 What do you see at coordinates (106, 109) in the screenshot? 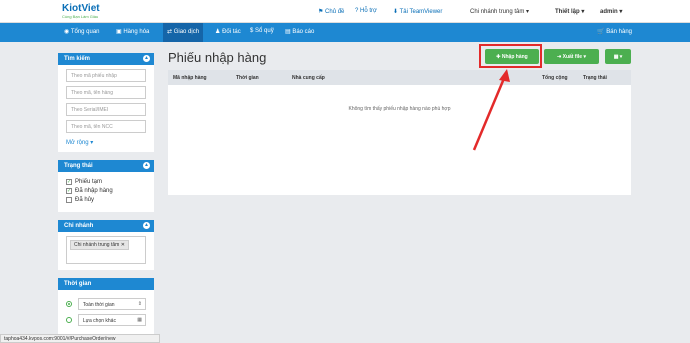
I see `serial-input: Theo Serial/IMEI` at bounding box center [106, 109].